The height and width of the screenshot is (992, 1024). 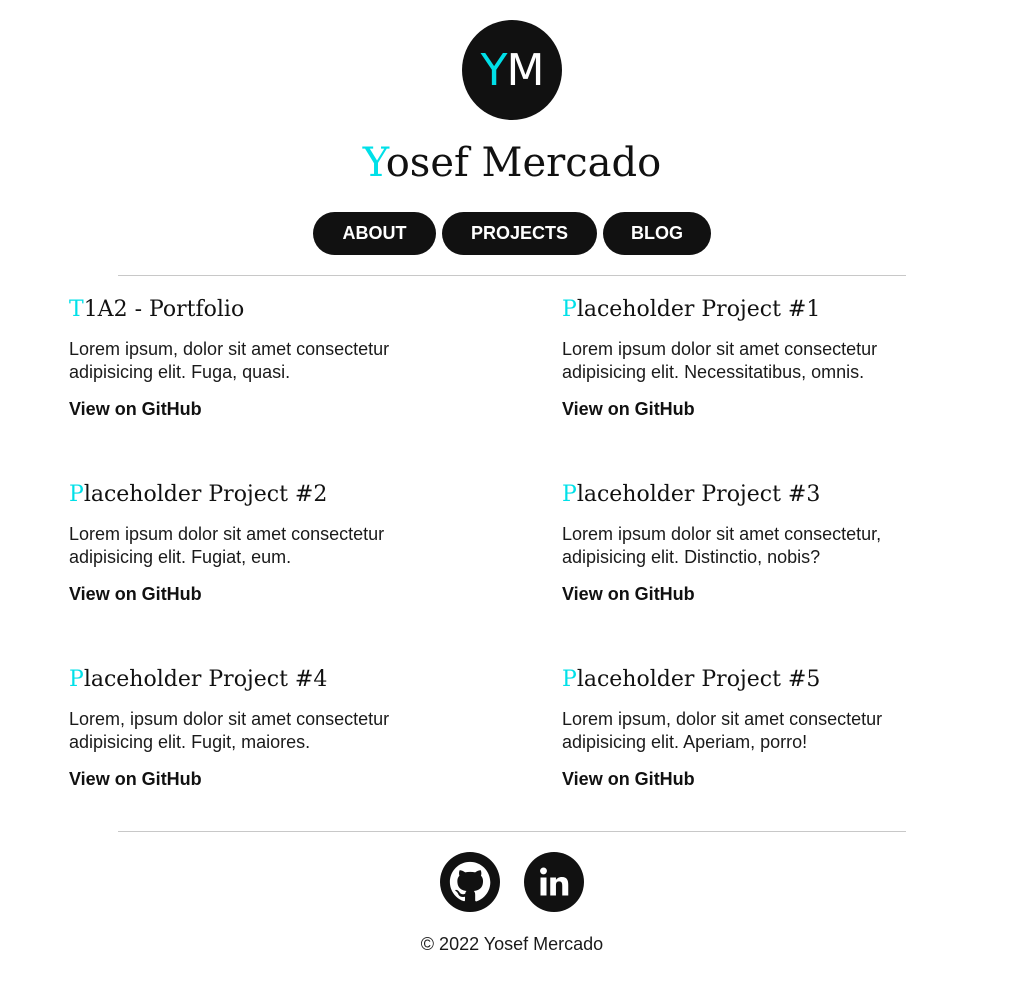 What do you see at coordinates (374, 233) in the screenshot?
I see `nav-about-button: ABOUT` at bounding box center [374, 233].